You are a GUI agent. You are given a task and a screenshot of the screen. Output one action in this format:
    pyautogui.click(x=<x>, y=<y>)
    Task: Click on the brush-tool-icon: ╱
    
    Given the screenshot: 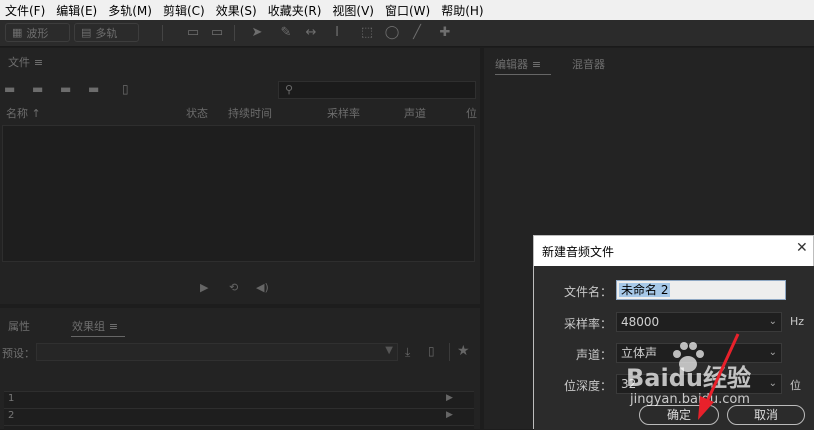 What is the action you would take?
    pyautogui.click(x=417, y=33)
    